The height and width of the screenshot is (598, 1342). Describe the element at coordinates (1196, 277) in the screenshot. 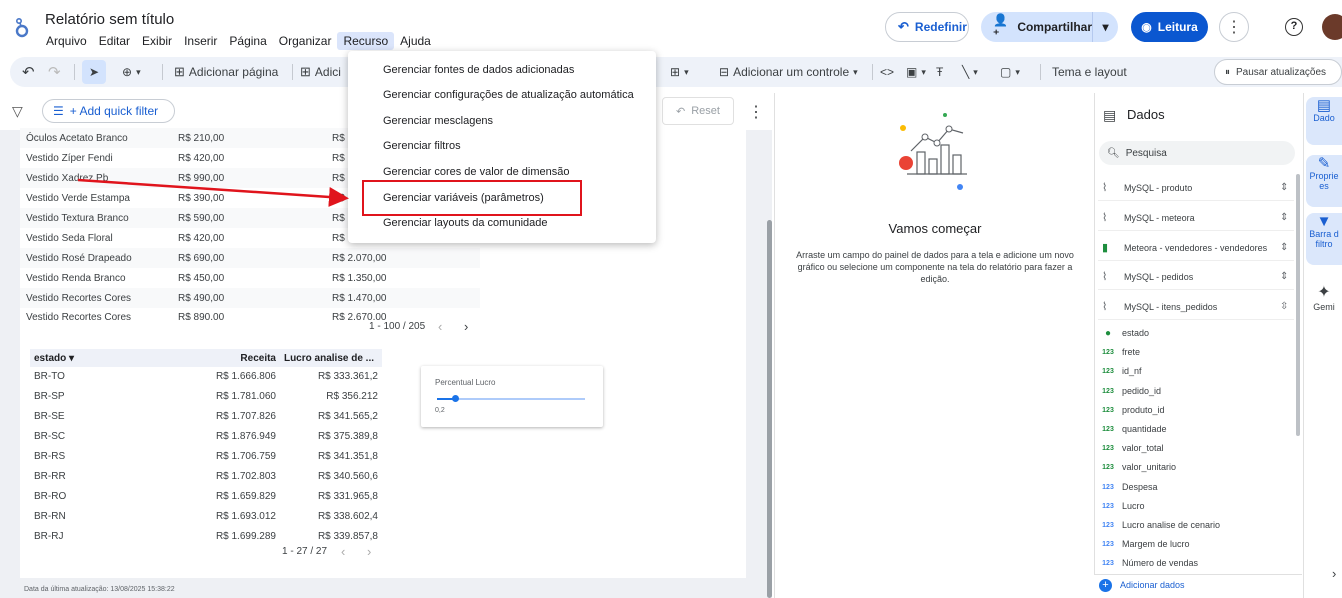

I see `datasource-item: ⌇ MySQL - pedidos ⇕` at that location.